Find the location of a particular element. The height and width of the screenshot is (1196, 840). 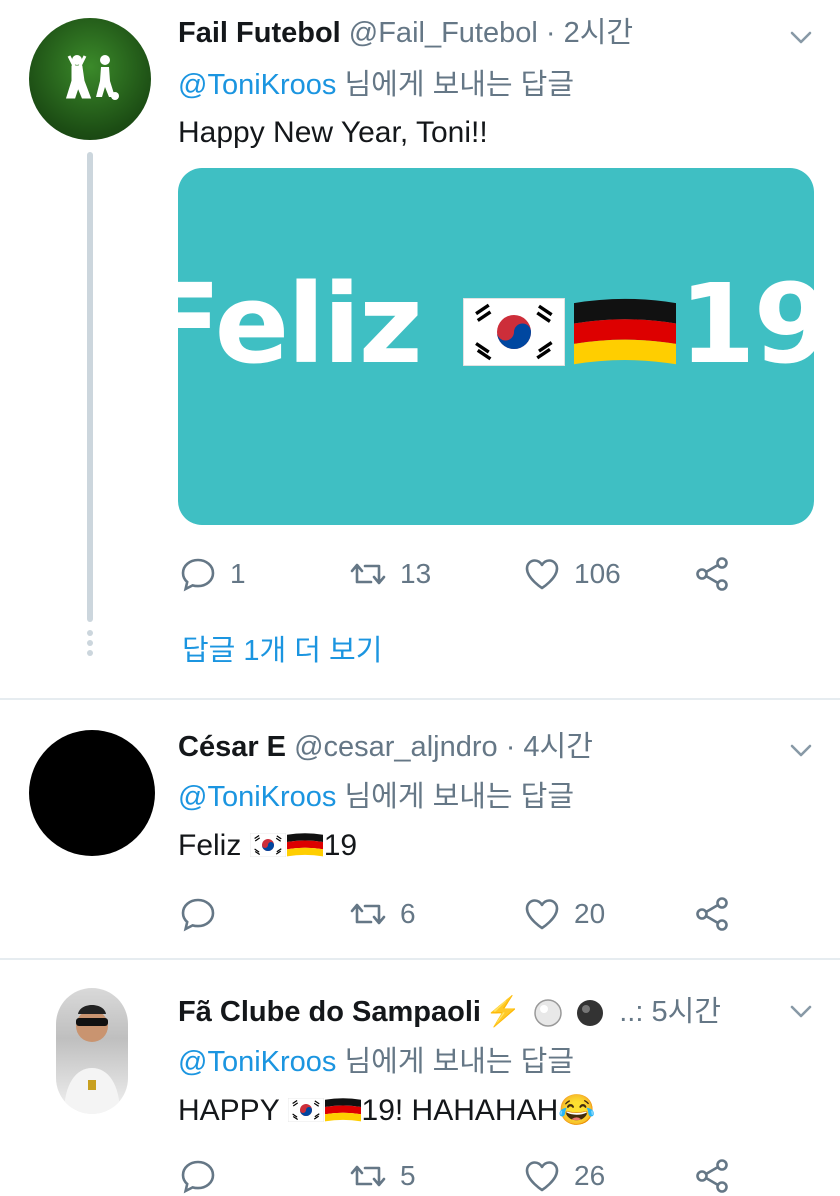

like-button: 106 is located at coordinates (571, 574).